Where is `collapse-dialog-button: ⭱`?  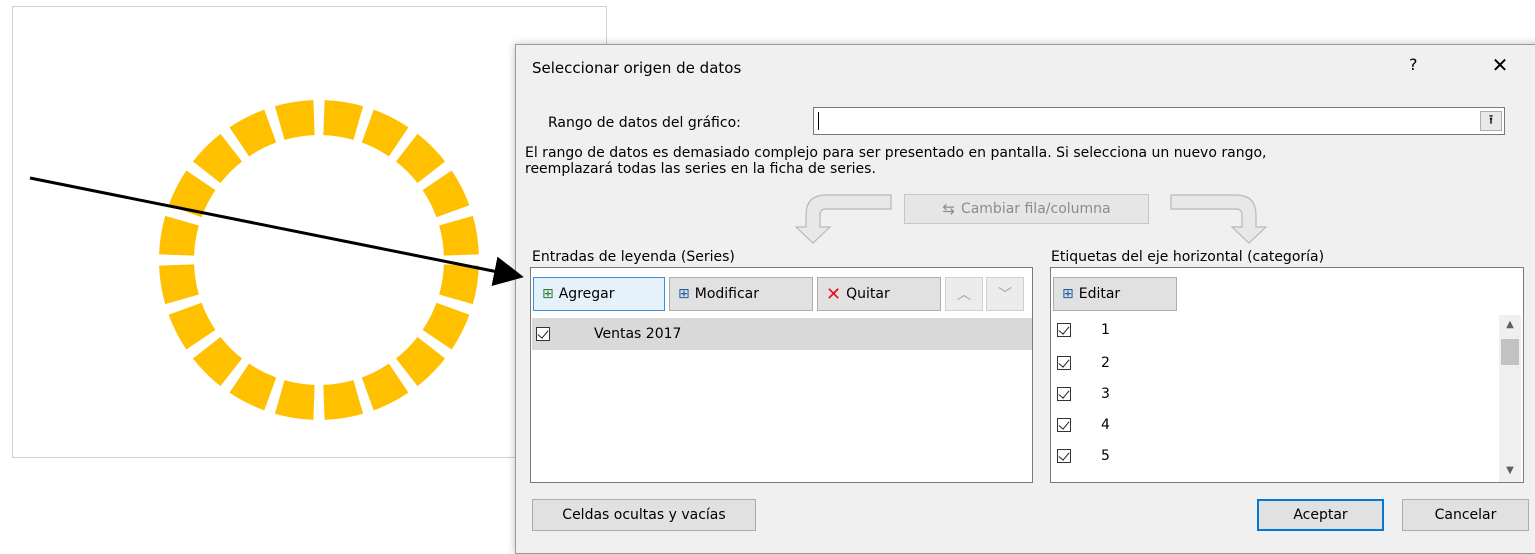
collapse-dialog-button: ⭱ is located at coordinates (1491, 121).